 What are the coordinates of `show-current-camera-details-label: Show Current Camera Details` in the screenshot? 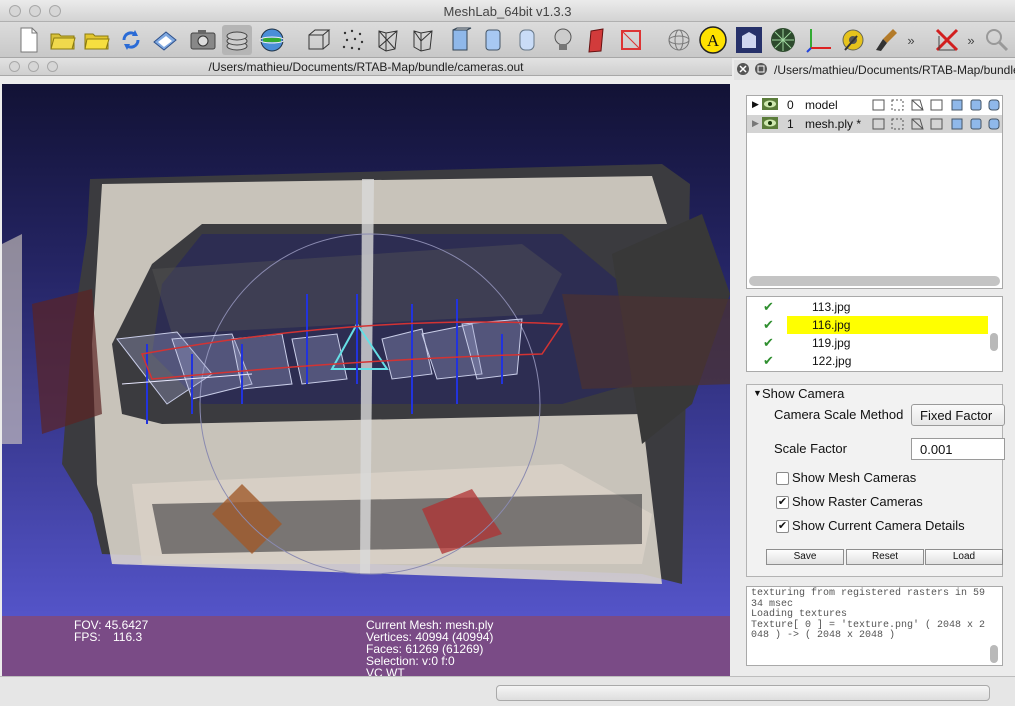 It's located at (878, 525).